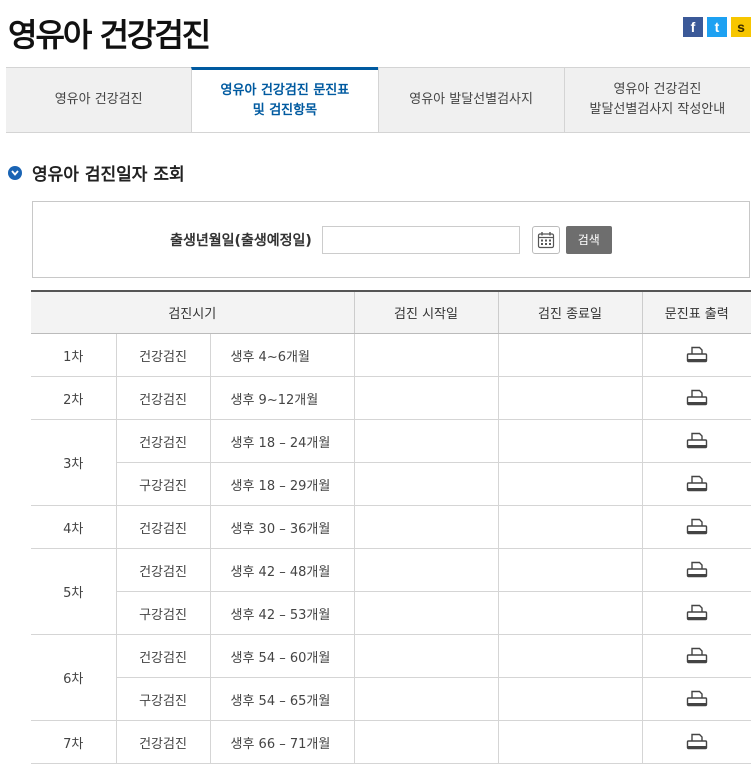 The width and height of the screenshot is (755, 765). I want to click on table-row: 7차 건강검진 생후 66 – 71개월, so click(391, 742).